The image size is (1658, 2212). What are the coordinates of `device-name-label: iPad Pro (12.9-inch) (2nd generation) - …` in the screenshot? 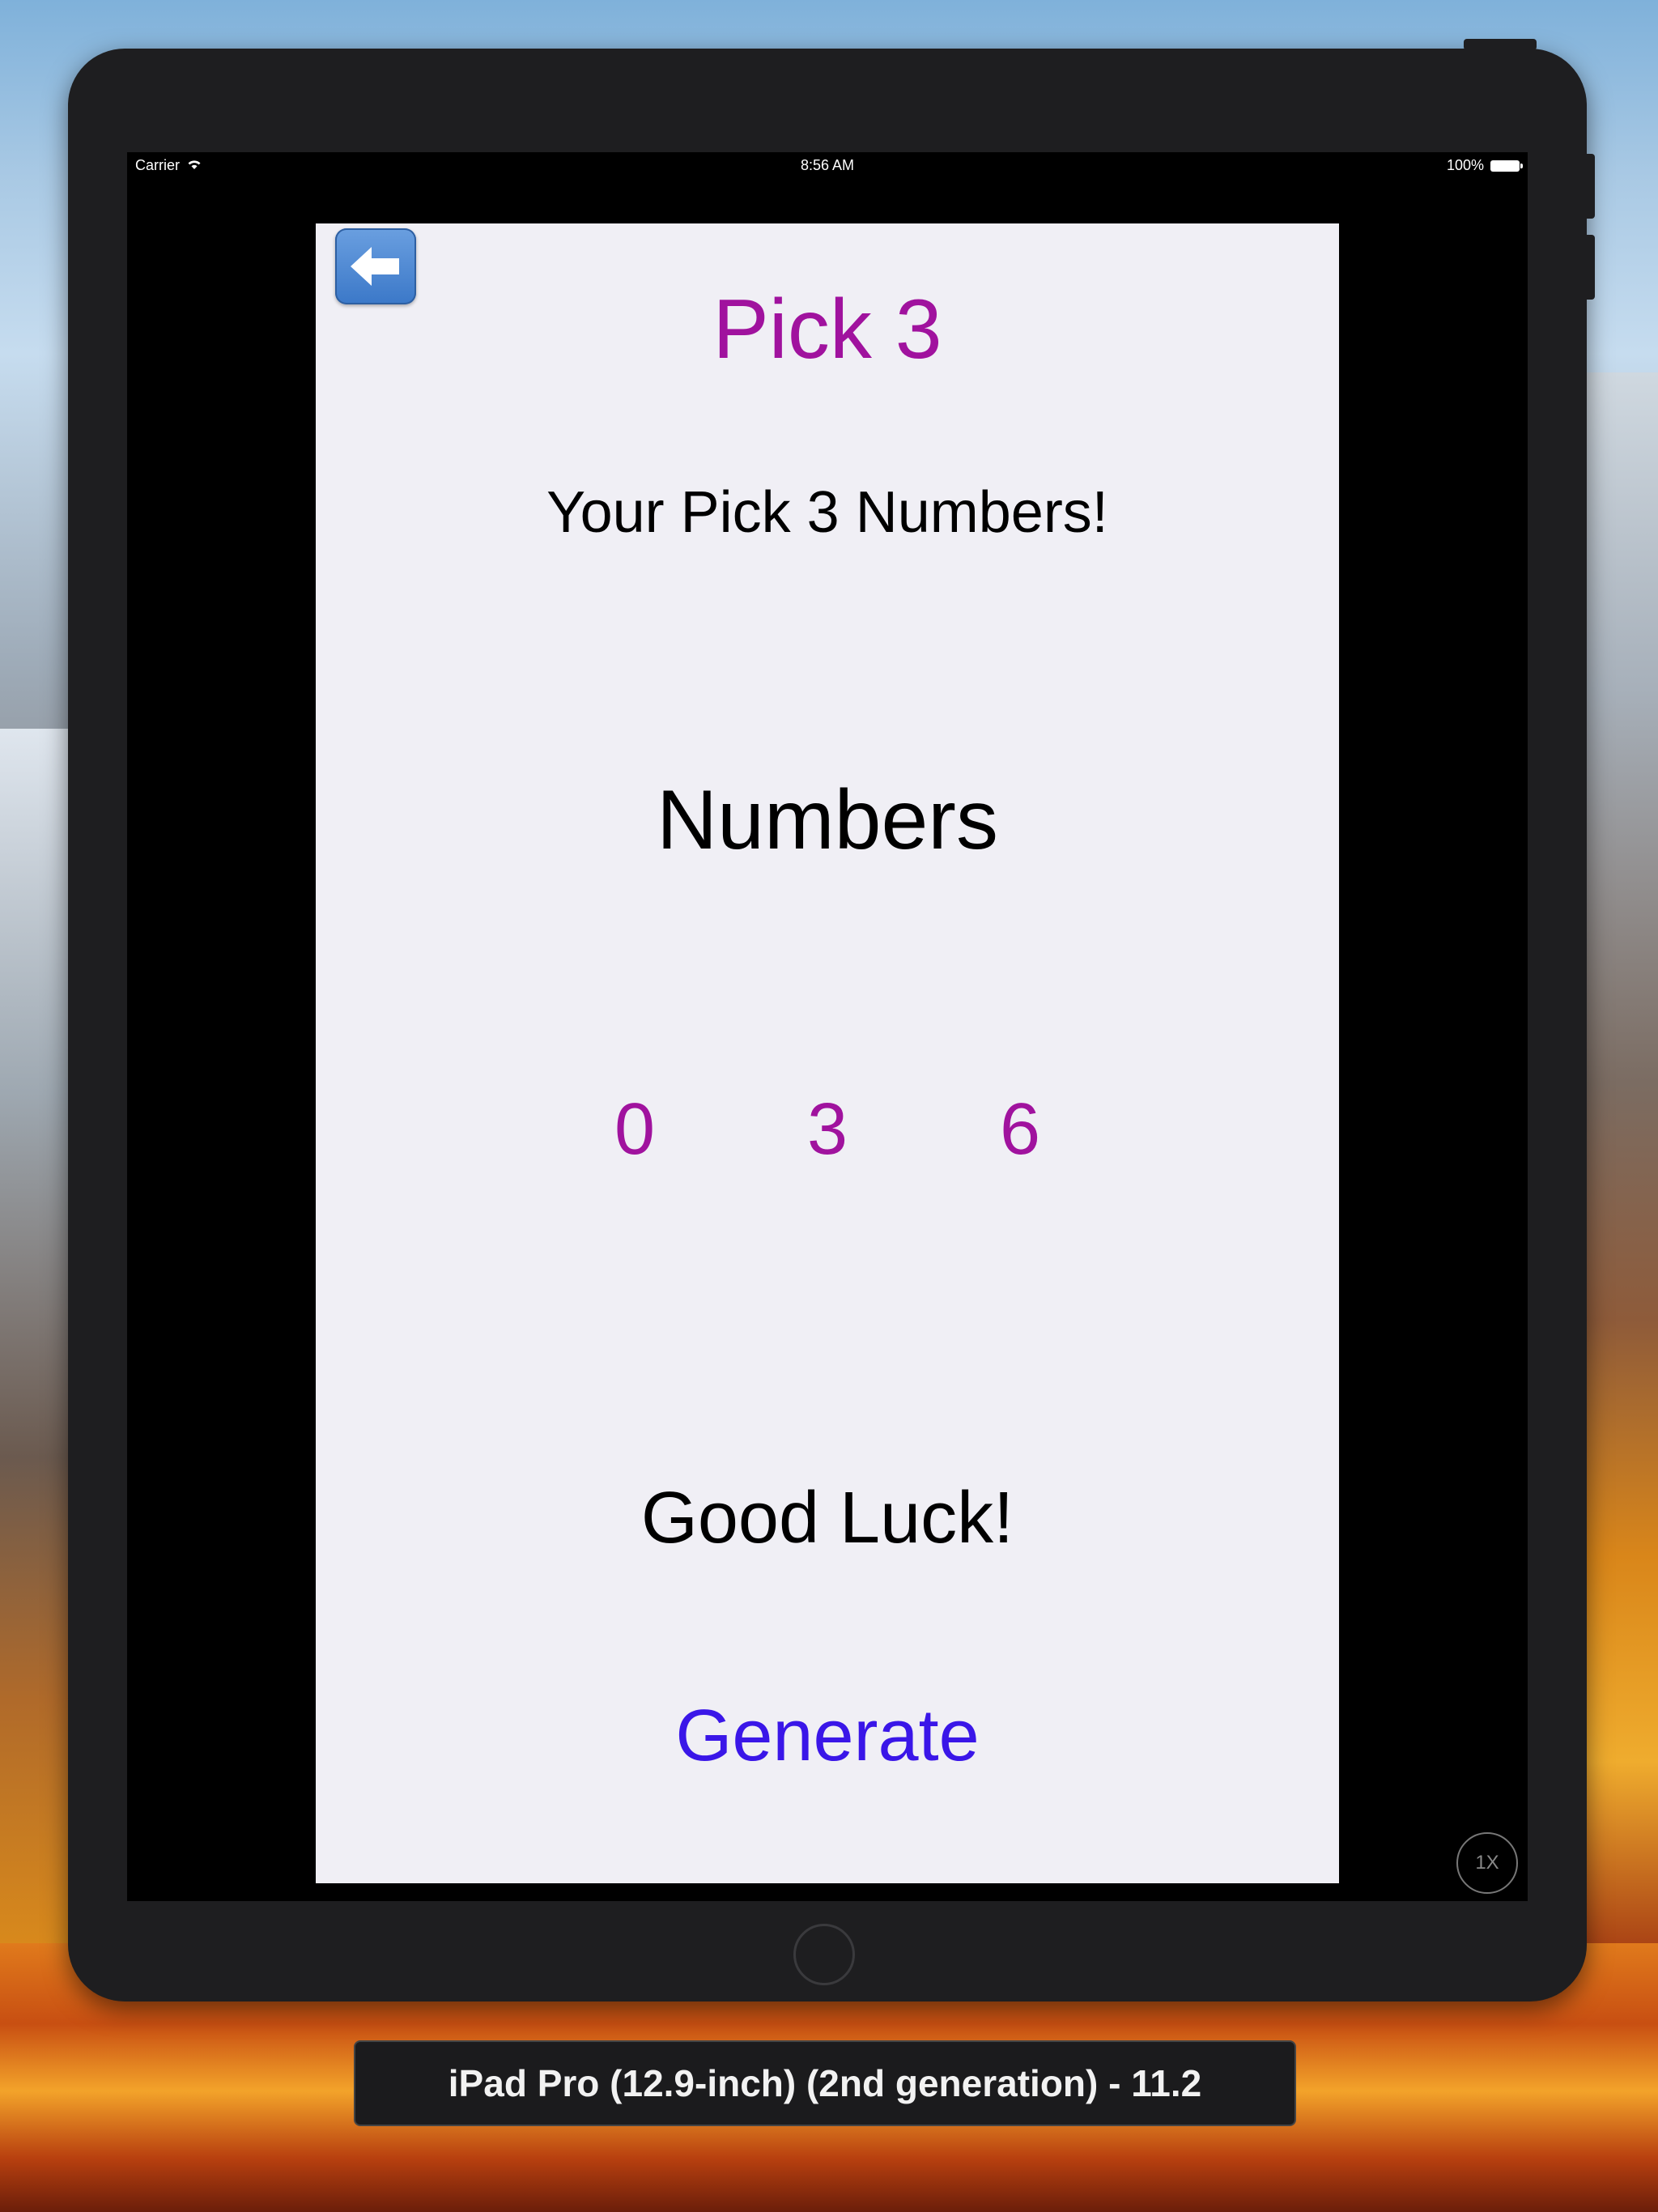 It's located at (825, 2083).